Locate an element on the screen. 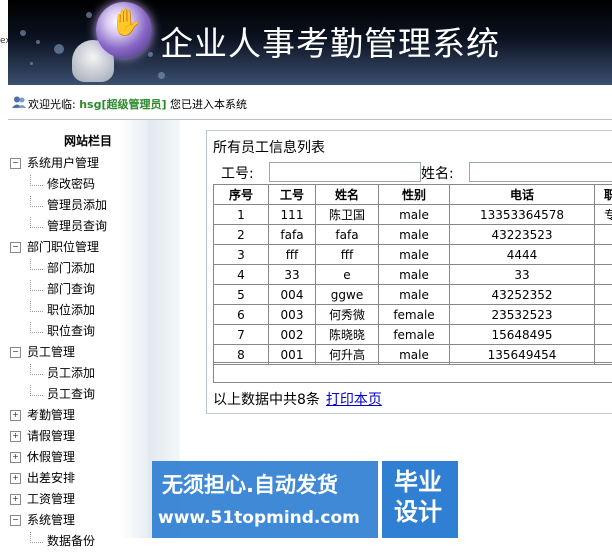  nav-subitem: 部门查询 is located at coordinates (78, 289).